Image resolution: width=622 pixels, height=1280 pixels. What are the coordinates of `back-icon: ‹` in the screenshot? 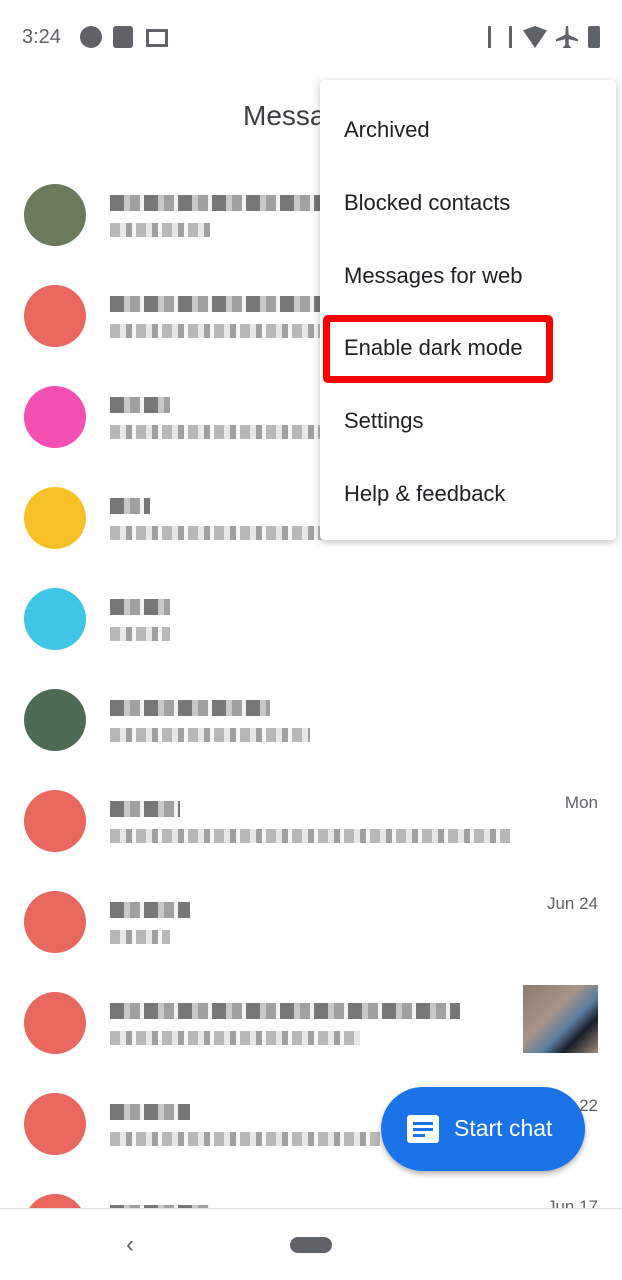 It's located at (130, 1245).